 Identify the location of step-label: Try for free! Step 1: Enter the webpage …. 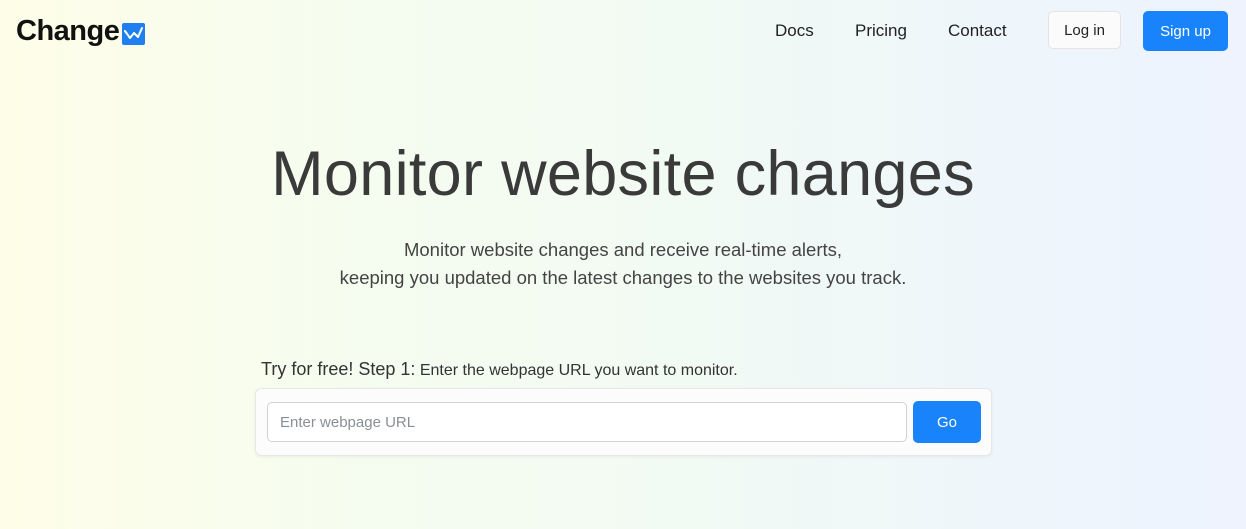
(499, 370).